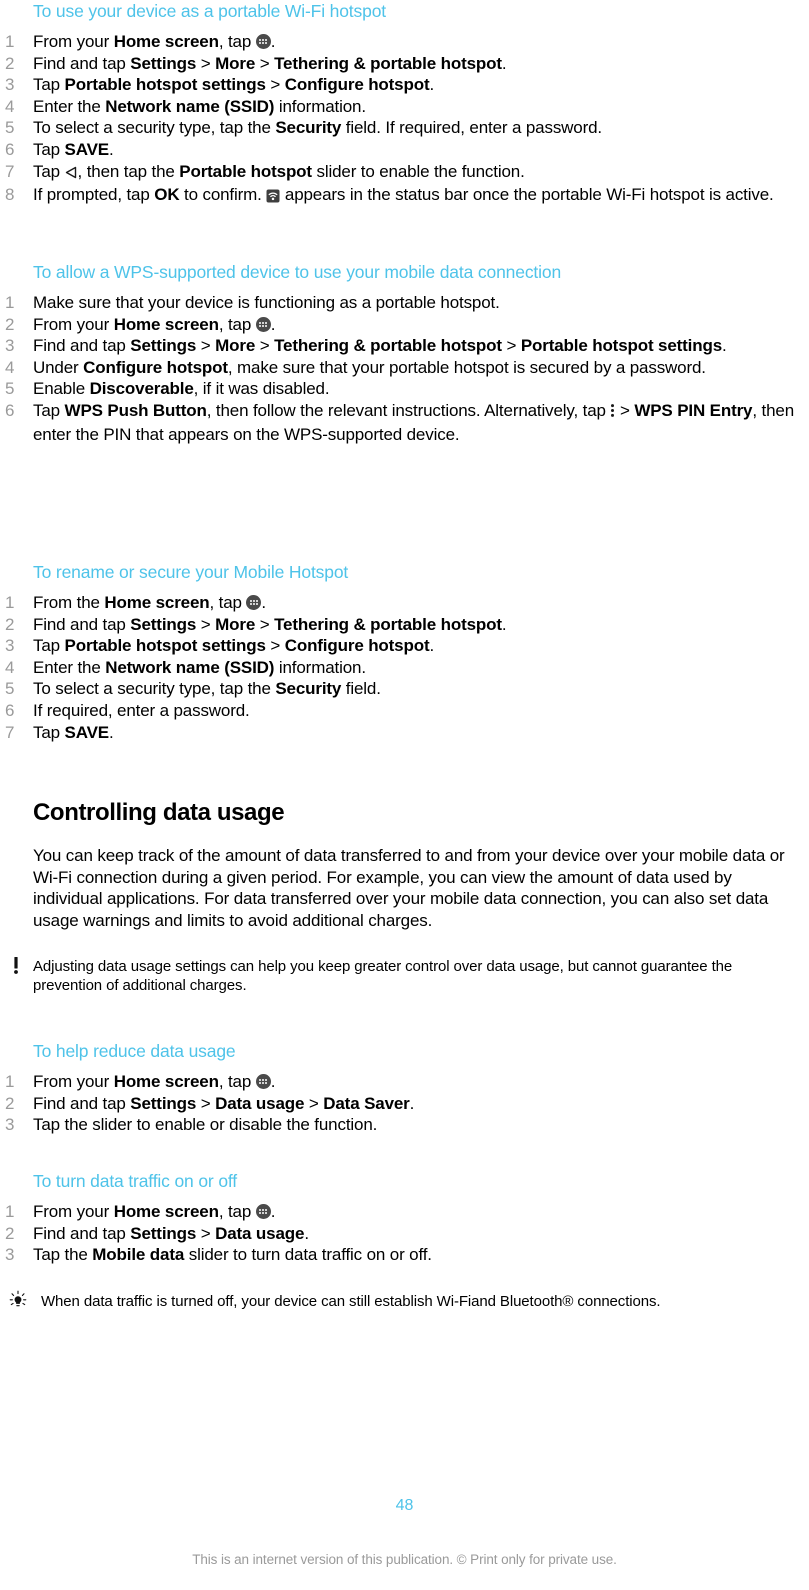 This screenshot has width=809, height=1590. Describe the element at coordinates (418, 171) in the screenshot. I see `step-text-part: slider to enable the function.` at that location.